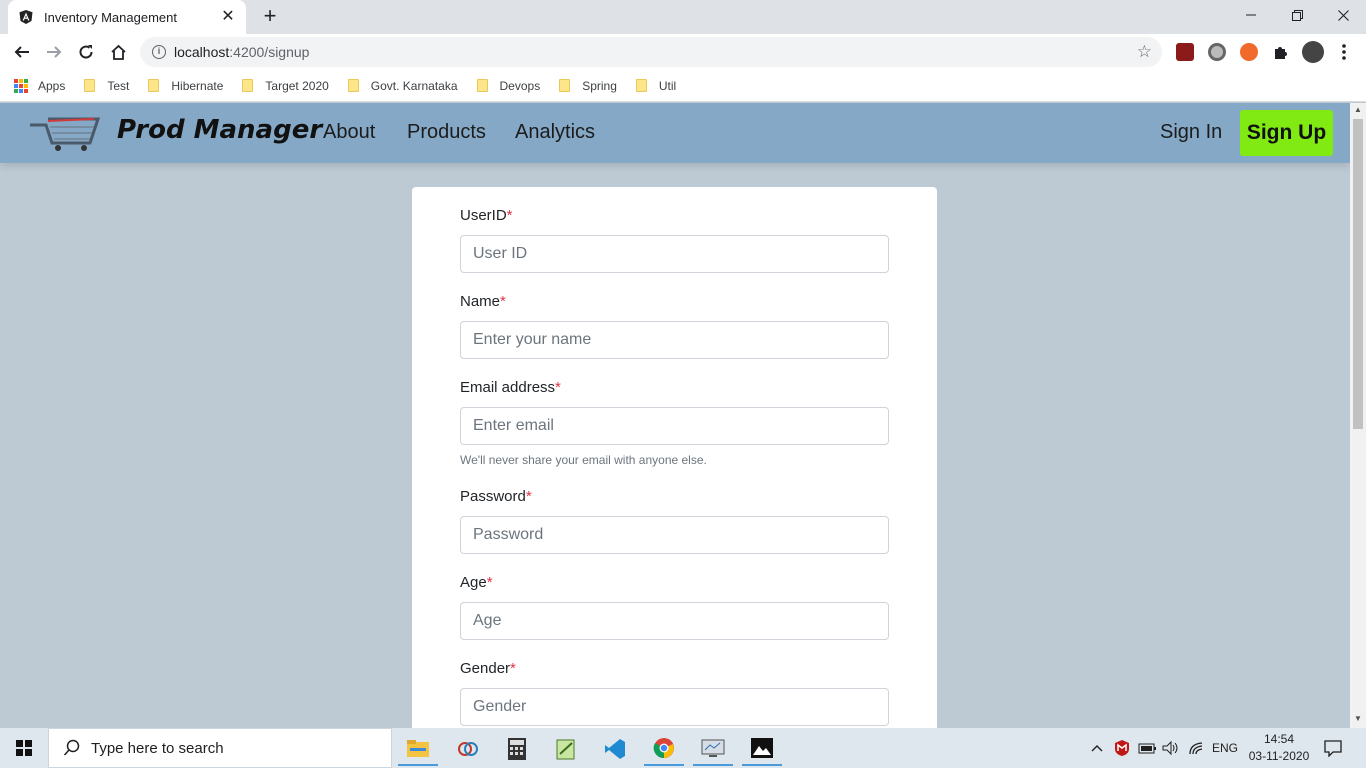 The height and width of the screenshot is (768, 1366). I want to click on windows-taskbar: Type here to search ENG 14:54 03-11-2020, so click(683, 748).